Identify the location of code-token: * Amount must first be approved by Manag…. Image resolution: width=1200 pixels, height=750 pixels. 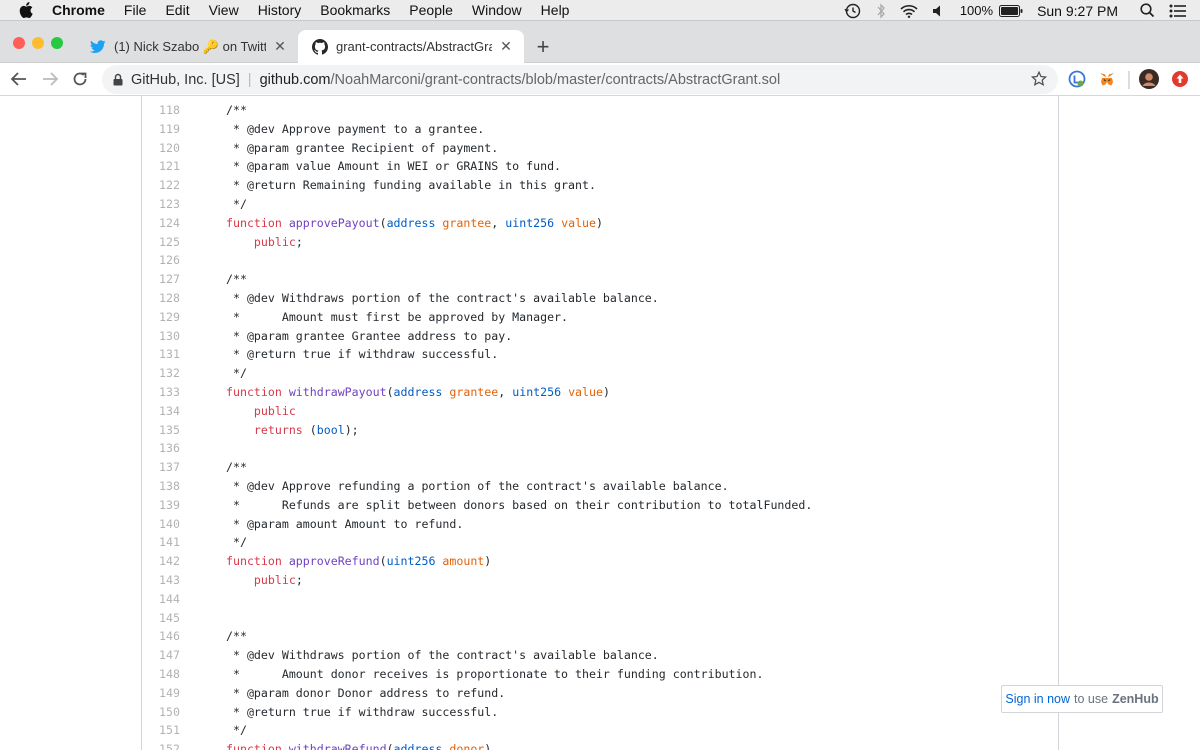
(397, 316).